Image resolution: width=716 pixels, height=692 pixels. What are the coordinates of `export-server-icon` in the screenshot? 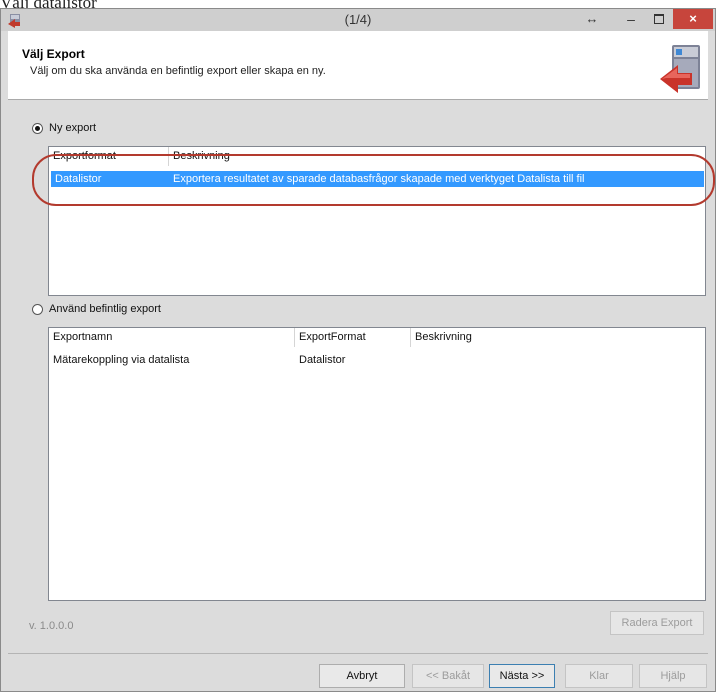 It's located at (680, 69).